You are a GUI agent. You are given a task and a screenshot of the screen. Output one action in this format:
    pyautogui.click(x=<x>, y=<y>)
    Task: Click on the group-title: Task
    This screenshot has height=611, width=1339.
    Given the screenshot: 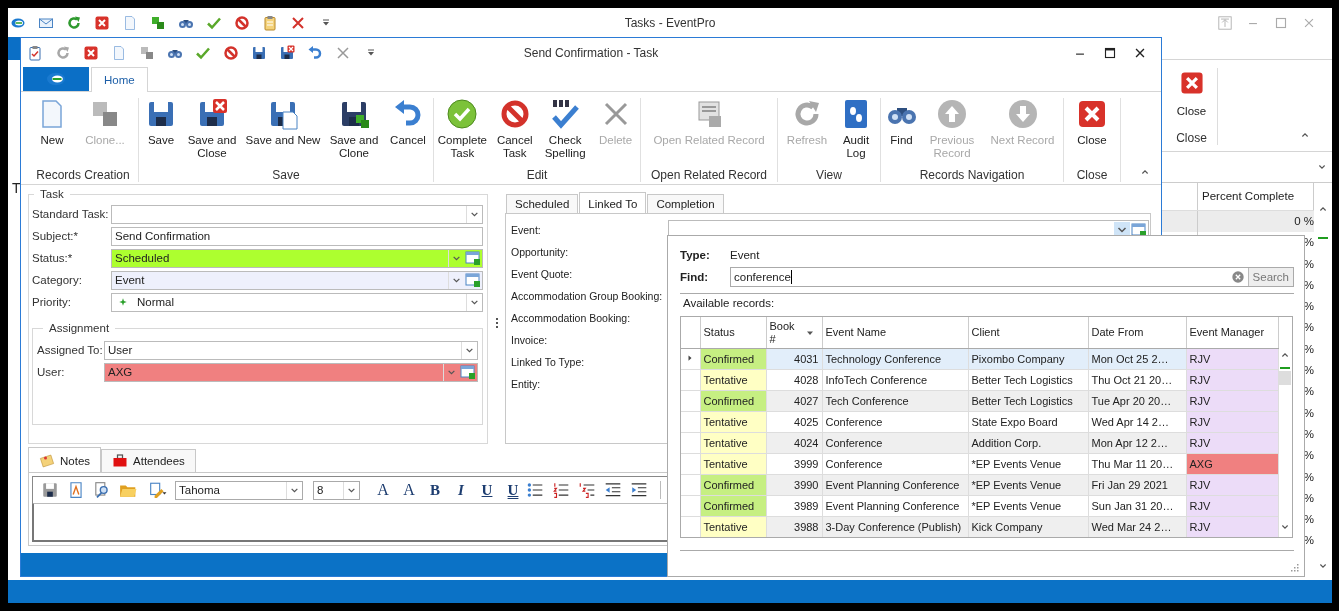 What is the action you would take?
    pyautogui.click(x=52, y=194)
    